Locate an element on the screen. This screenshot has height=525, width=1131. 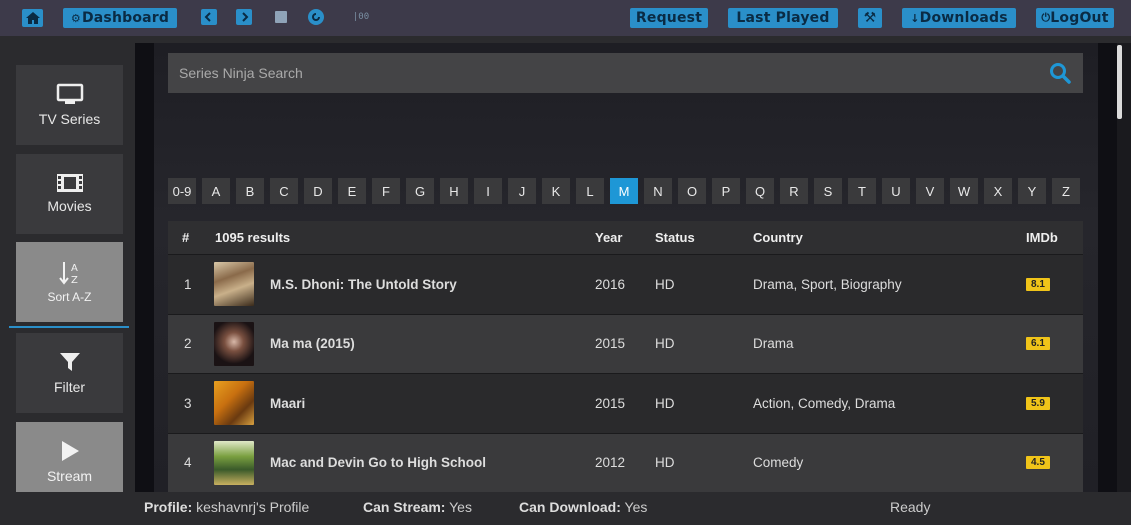
row-title: Ma ma (2015) is located at coordinates (312, 343).